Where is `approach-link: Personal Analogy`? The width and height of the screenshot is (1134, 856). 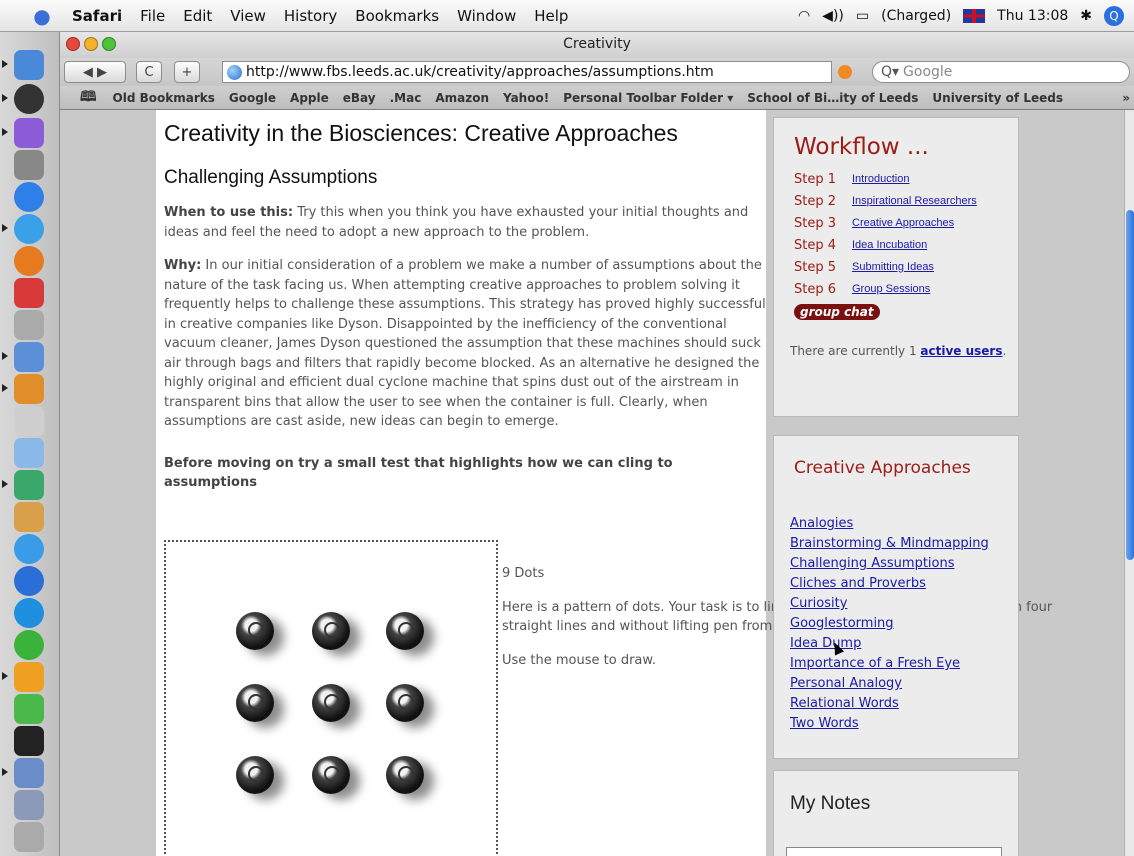
approach-link: Personal Analogy is located at coordinates (846, 683).